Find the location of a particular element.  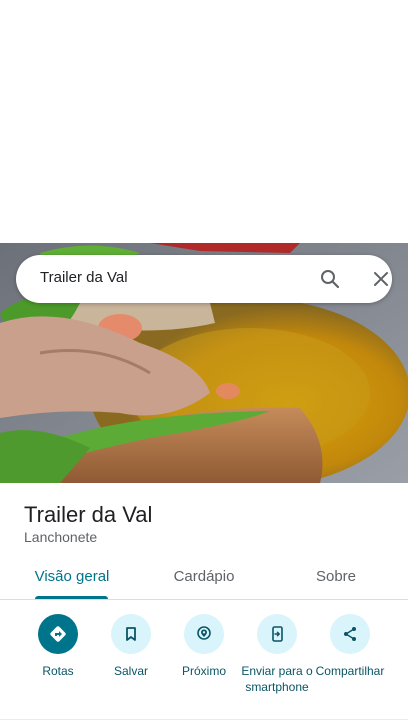

directions-button: Rotas is located at coordinates (58, 645).